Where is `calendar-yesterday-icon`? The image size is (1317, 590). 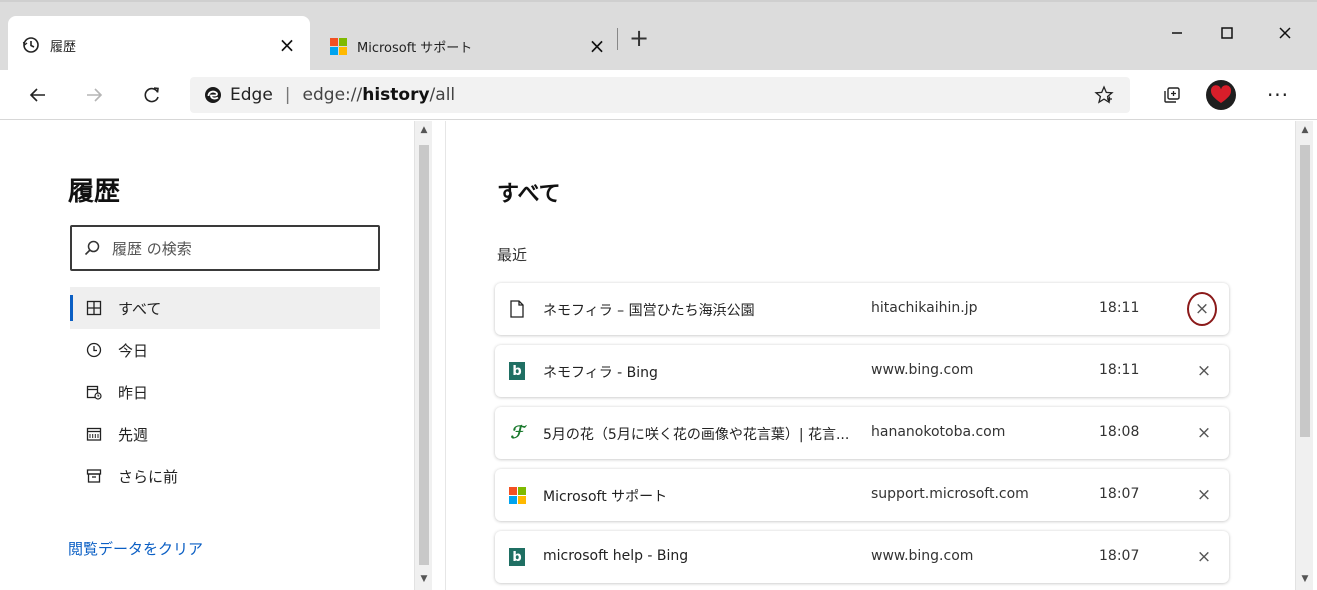
calendar-yesterday-icon is located at coordinates (94, 392).